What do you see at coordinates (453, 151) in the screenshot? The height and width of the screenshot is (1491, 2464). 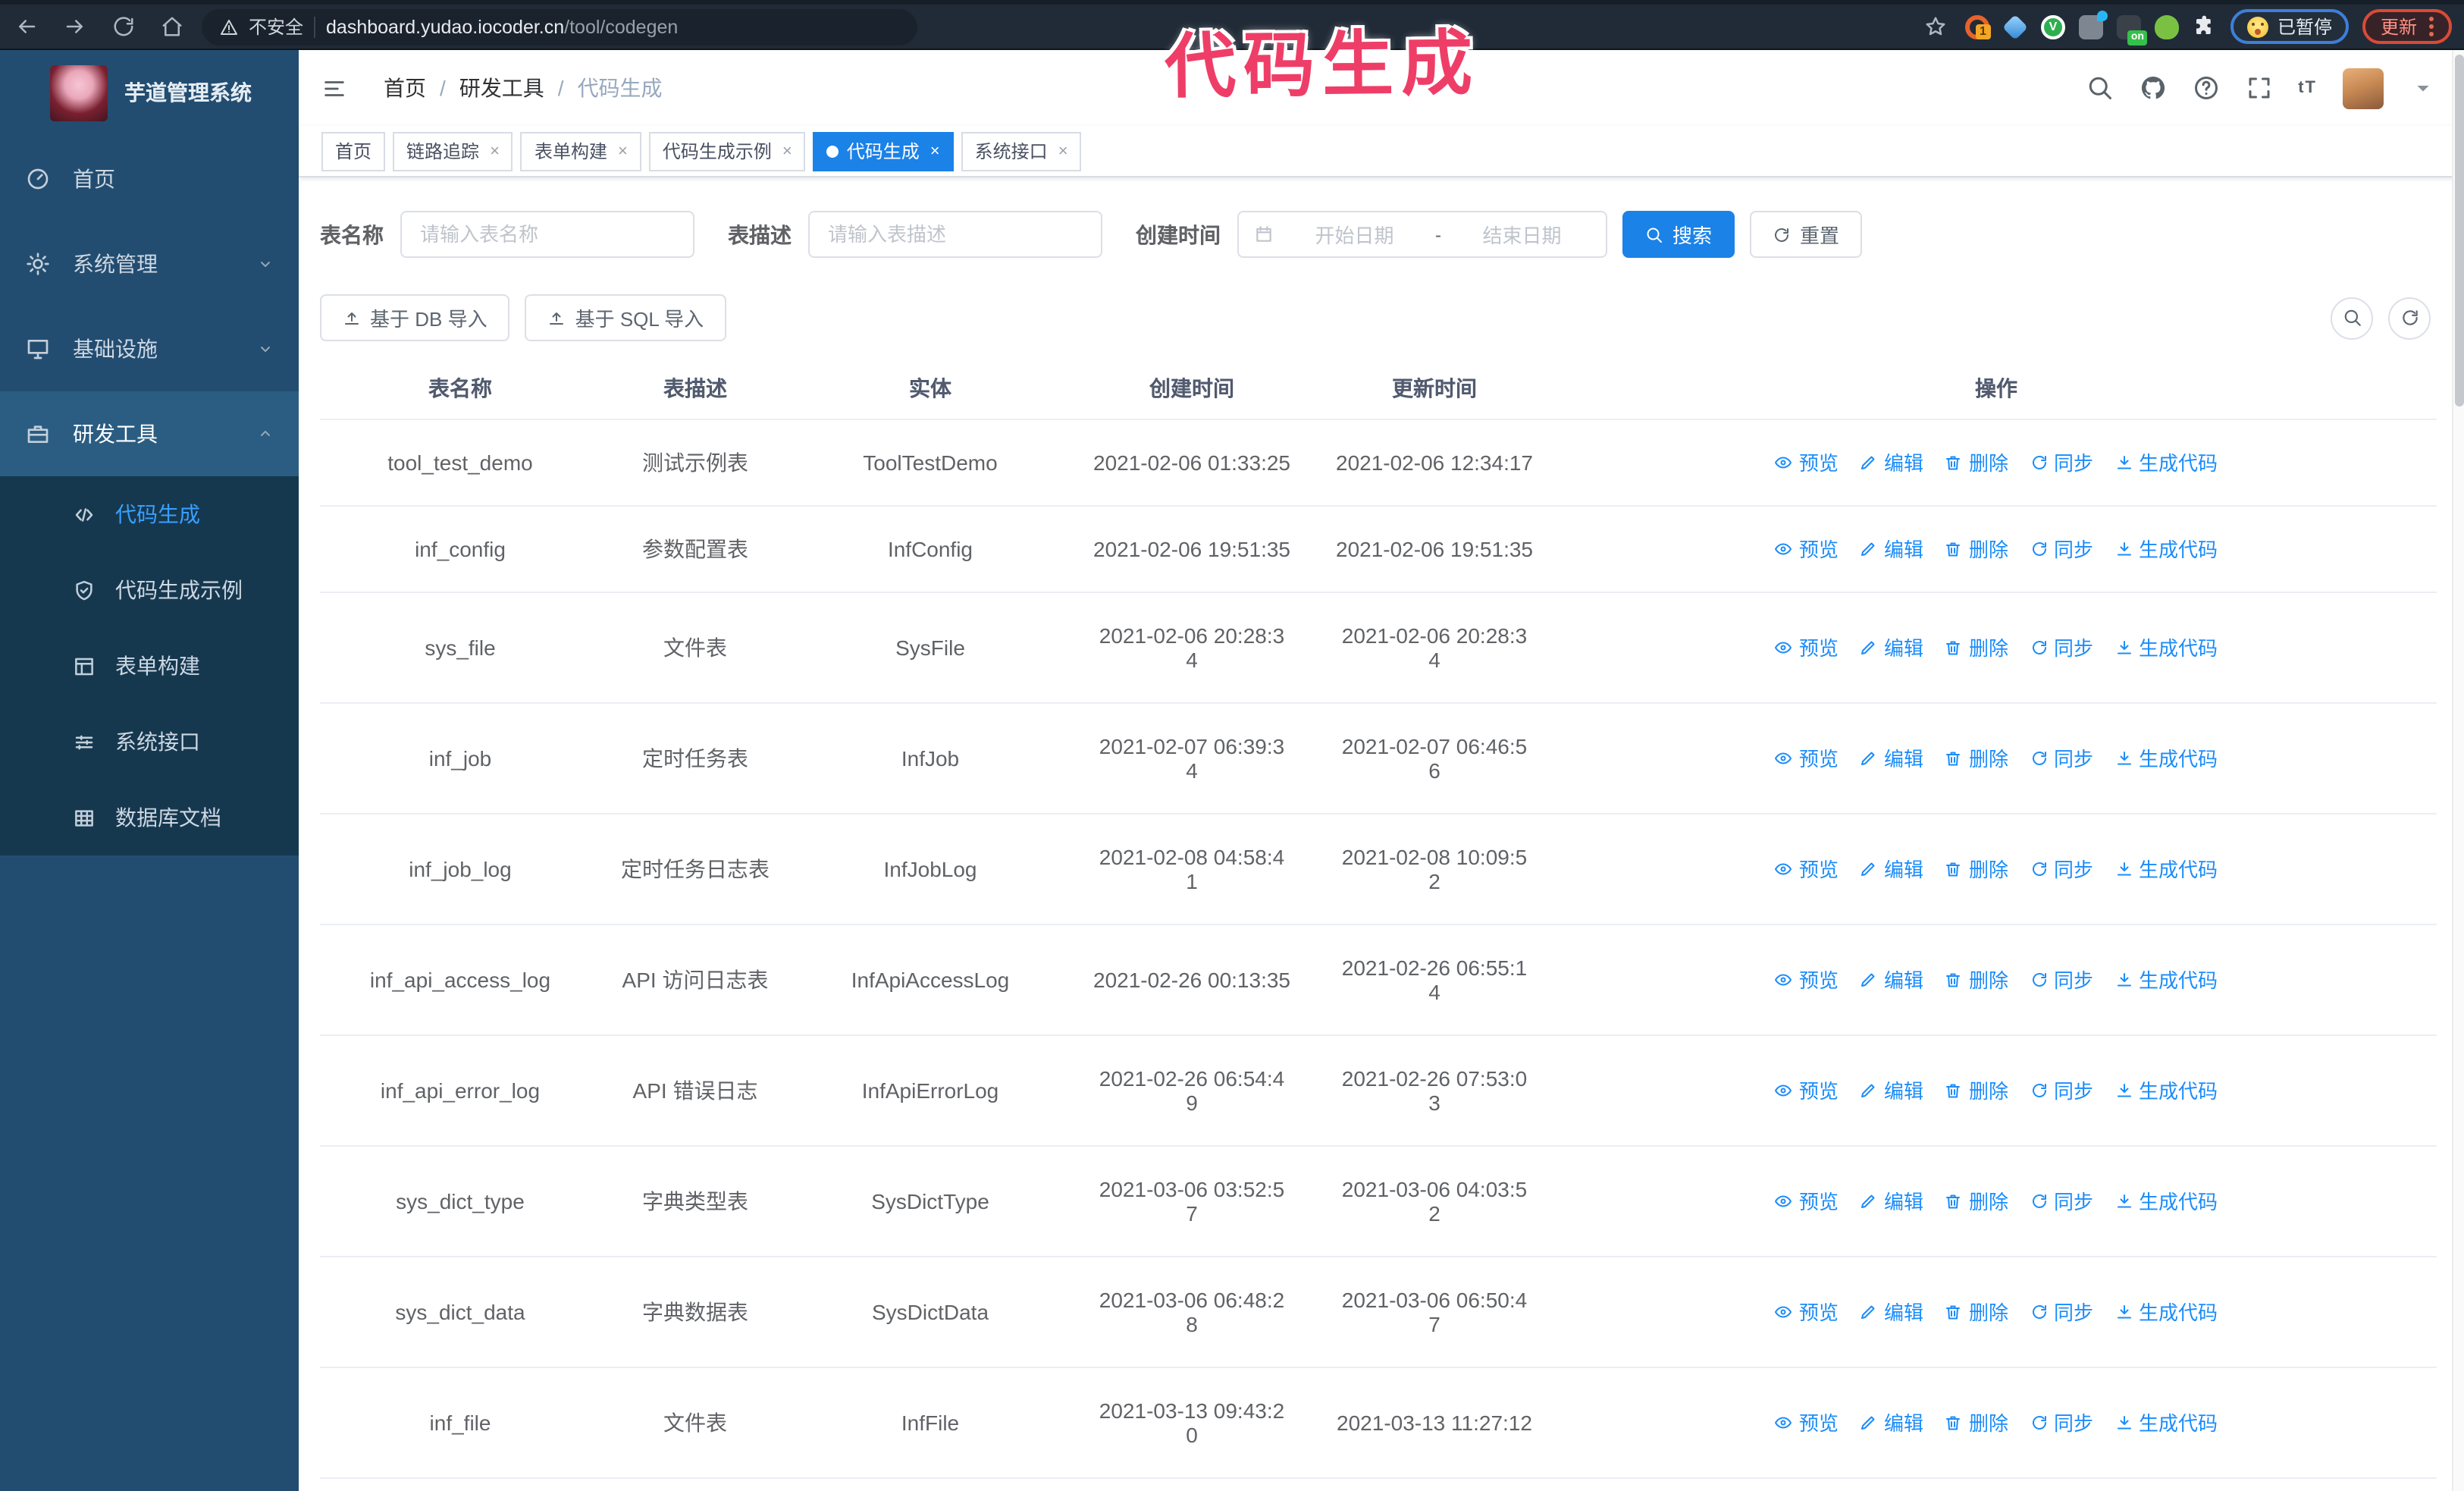 I see `tab-trace: 链路追踪 ×` at bounding box center [453, 151].